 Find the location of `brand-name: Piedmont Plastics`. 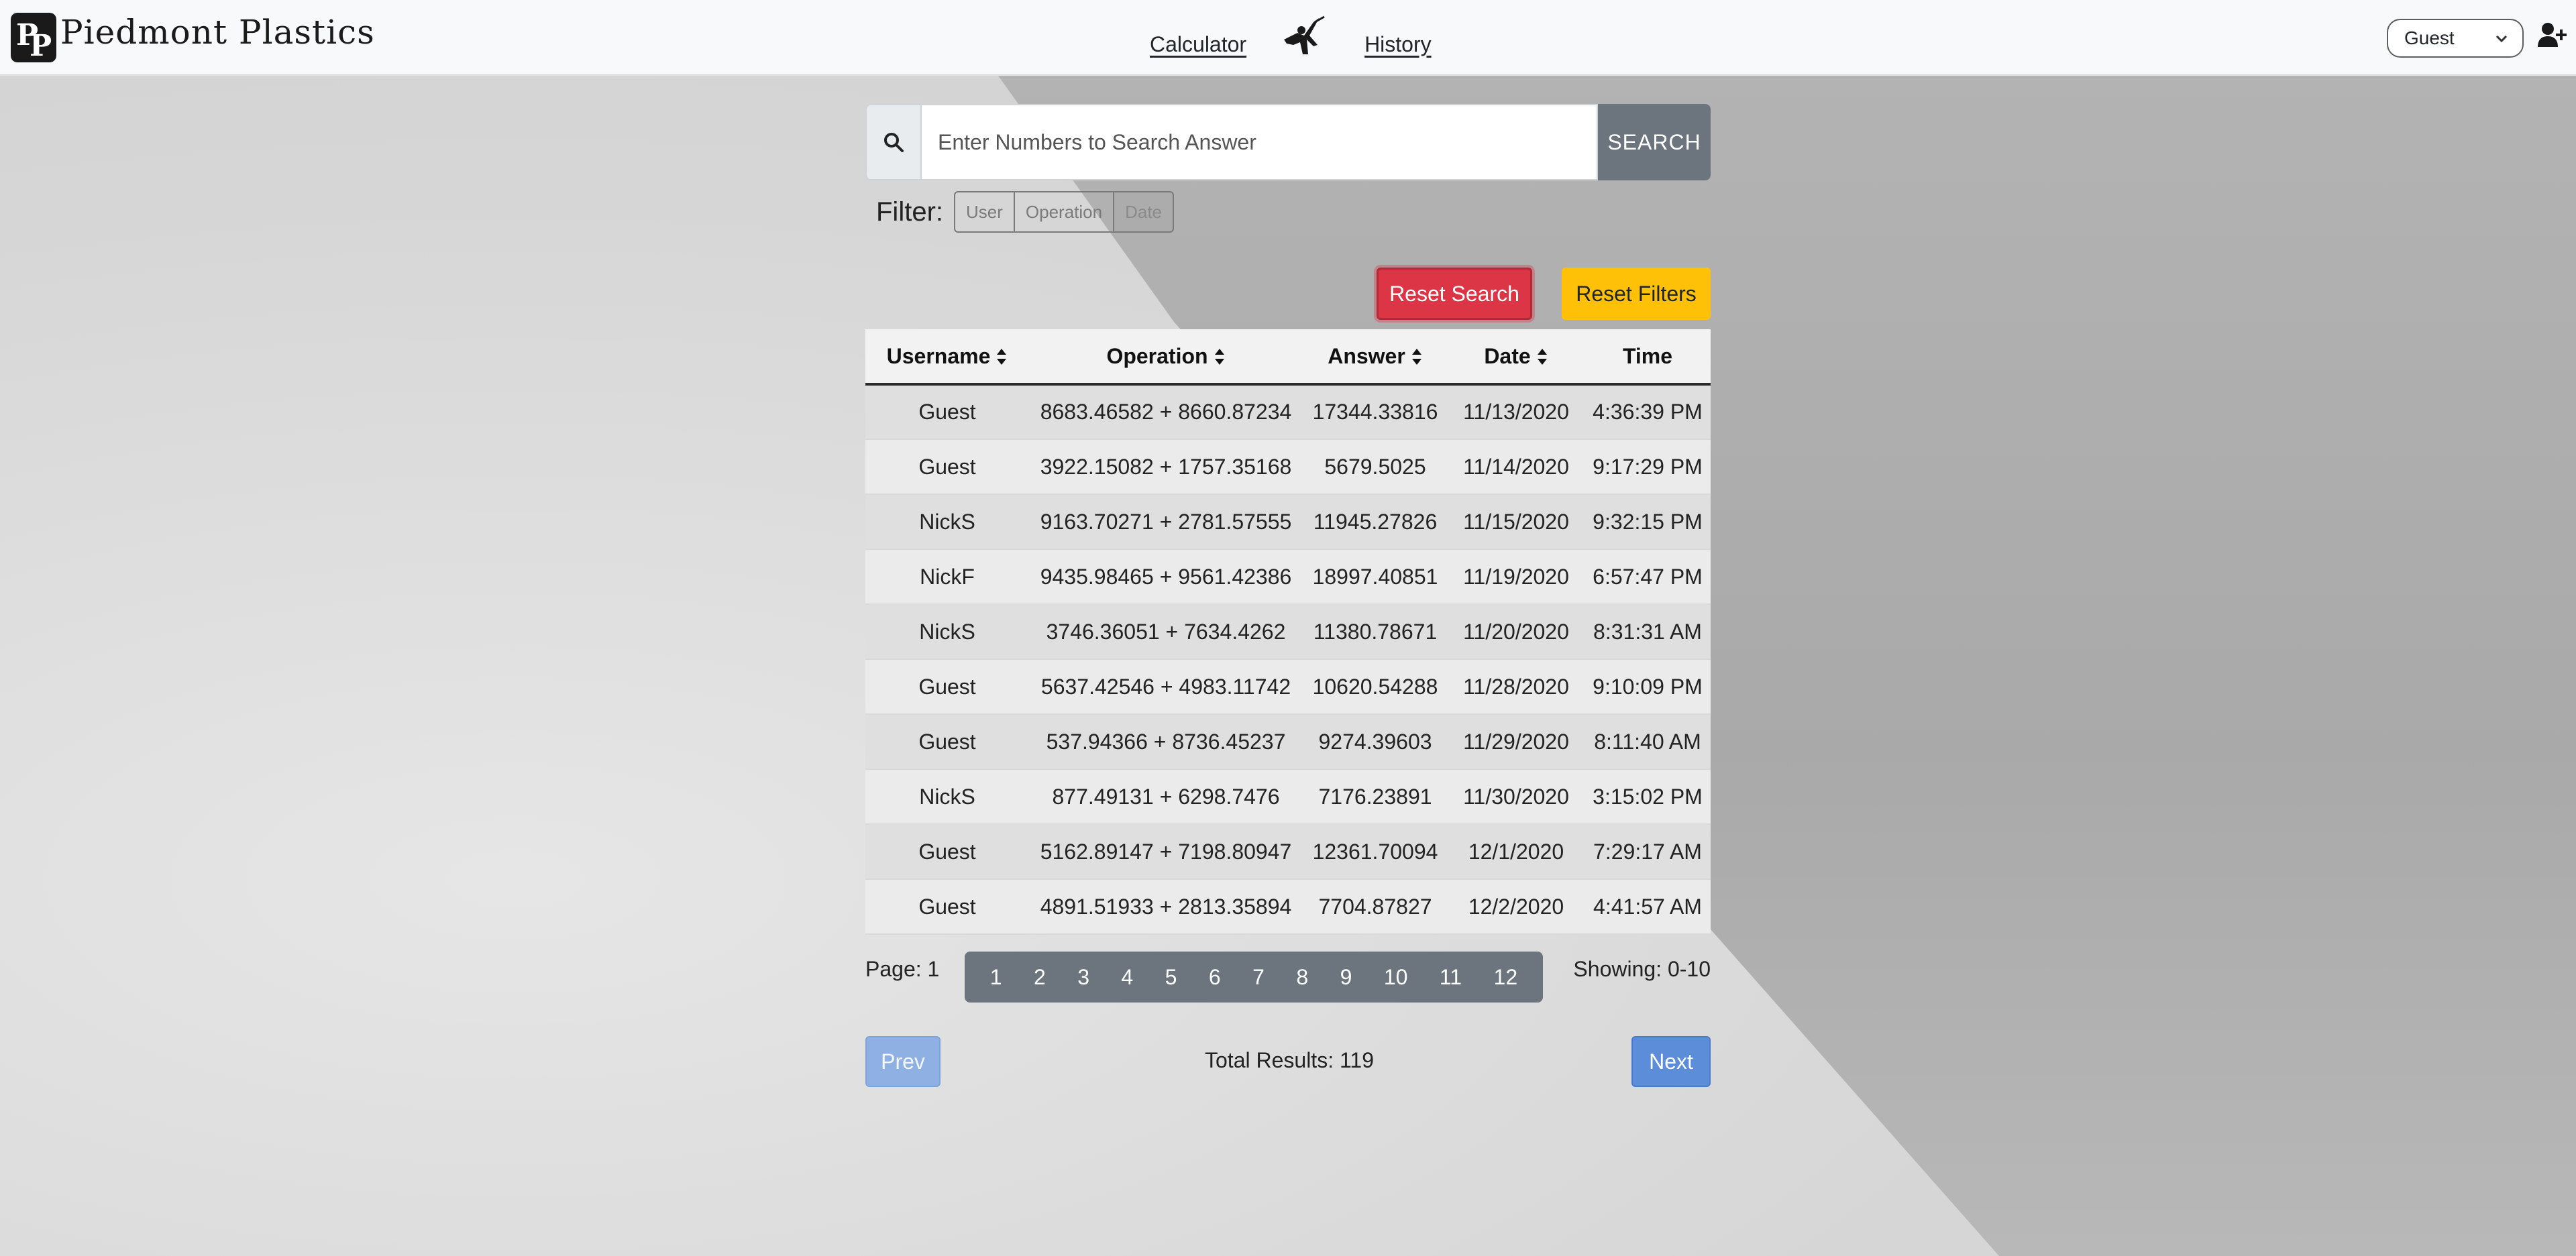

brand-name: Piedmont Plastics is located at coordinates (217, 32).